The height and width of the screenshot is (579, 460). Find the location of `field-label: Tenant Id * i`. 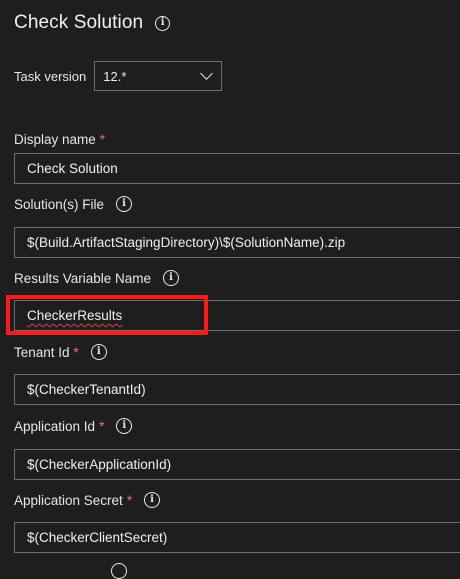

field-label: Tenant Id * i is located at coordinates (237, 352).